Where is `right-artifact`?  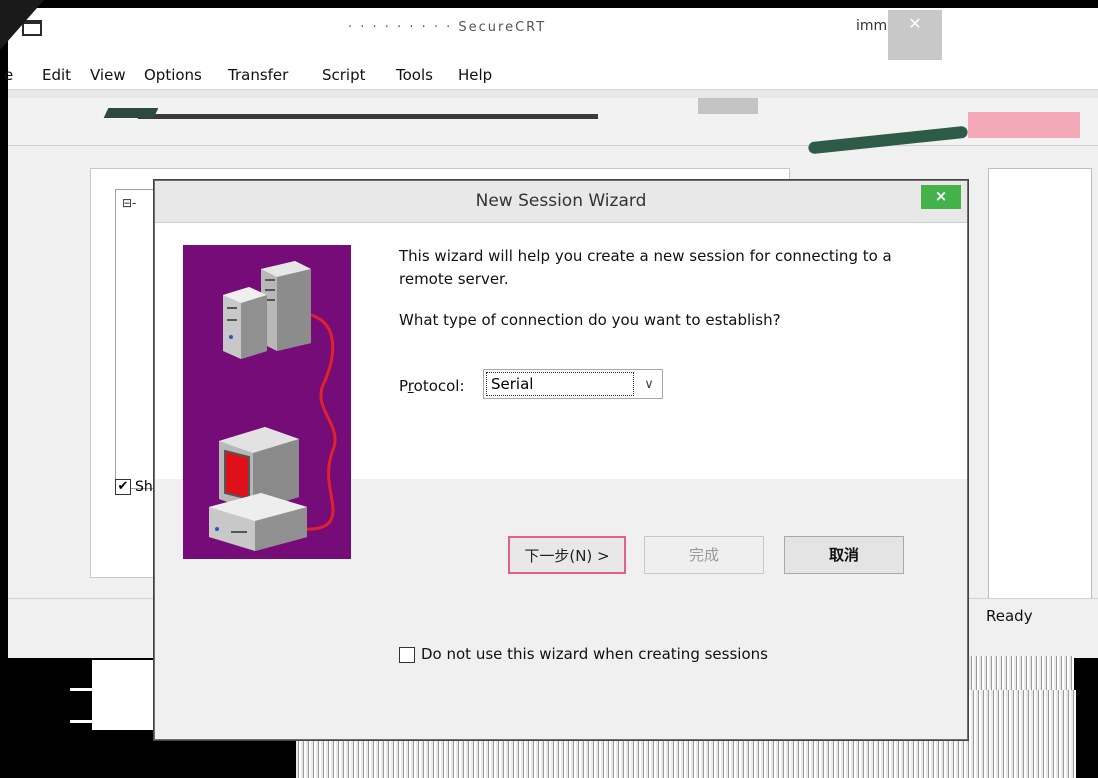
right-artifact is located at coordinates (1079, 50).